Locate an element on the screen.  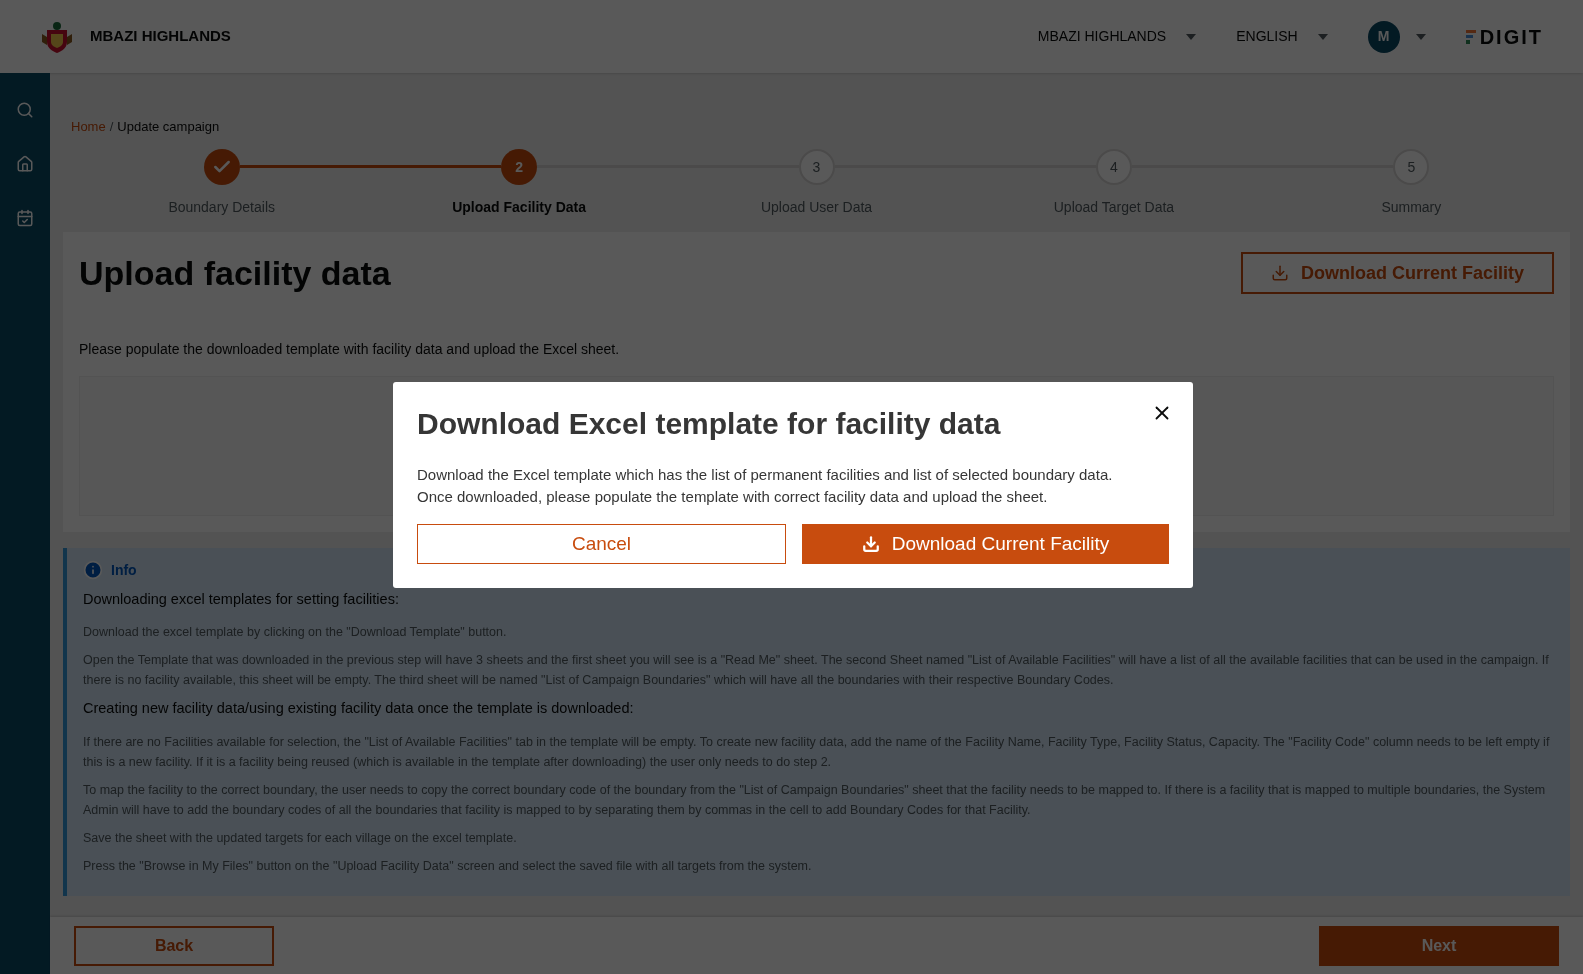
step-label: Upload Facility Data is located at coordinates (519, 207).